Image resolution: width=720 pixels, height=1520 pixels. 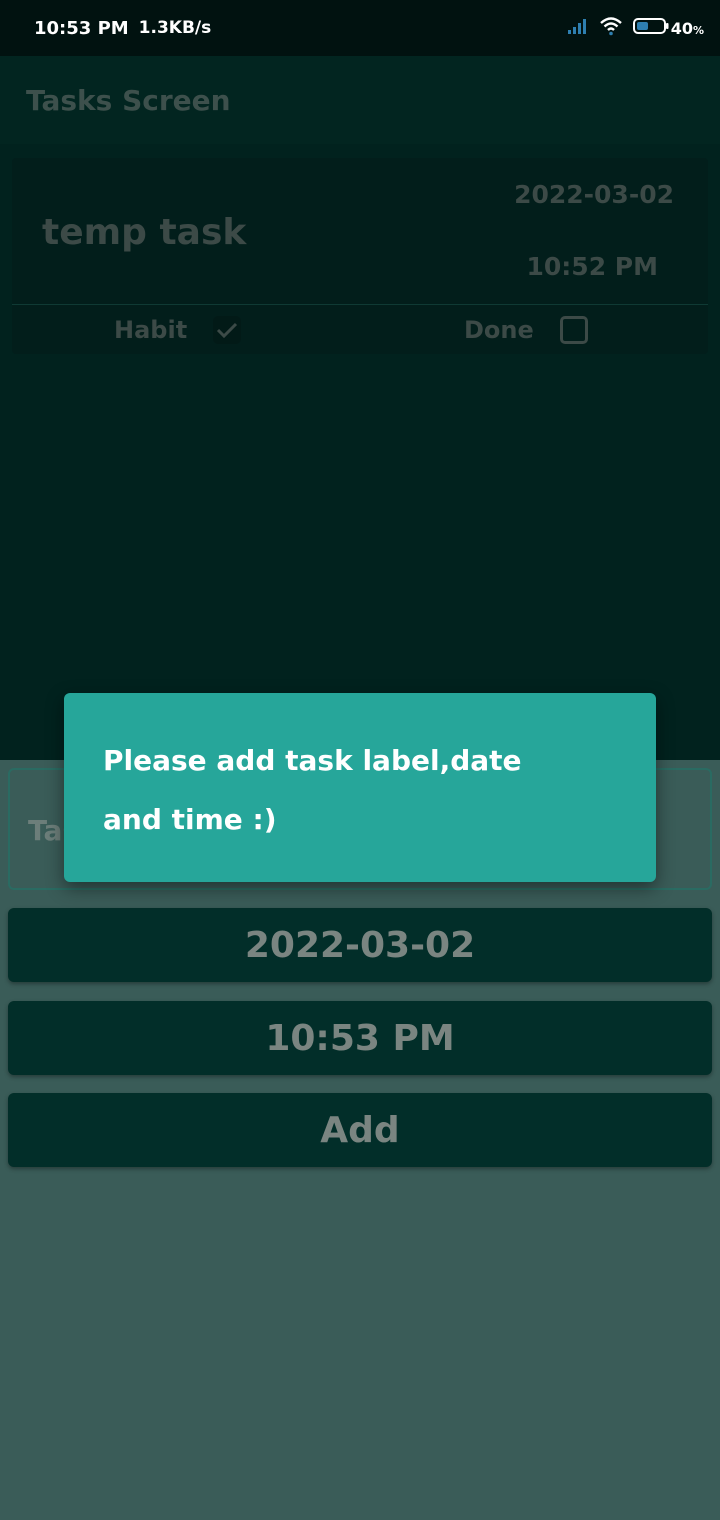 I want to click on status-left: 10:53 PM 1.3KB/s, so click(x=122, y=28).